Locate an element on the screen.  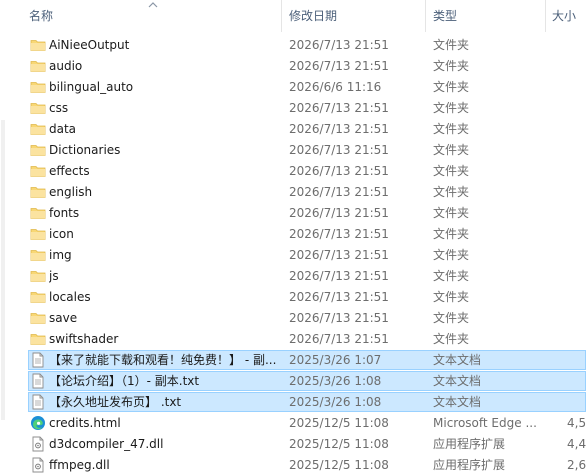
file-row: css 2026/7/13 21:51 文件夹 is located at coordinates (293, 108).